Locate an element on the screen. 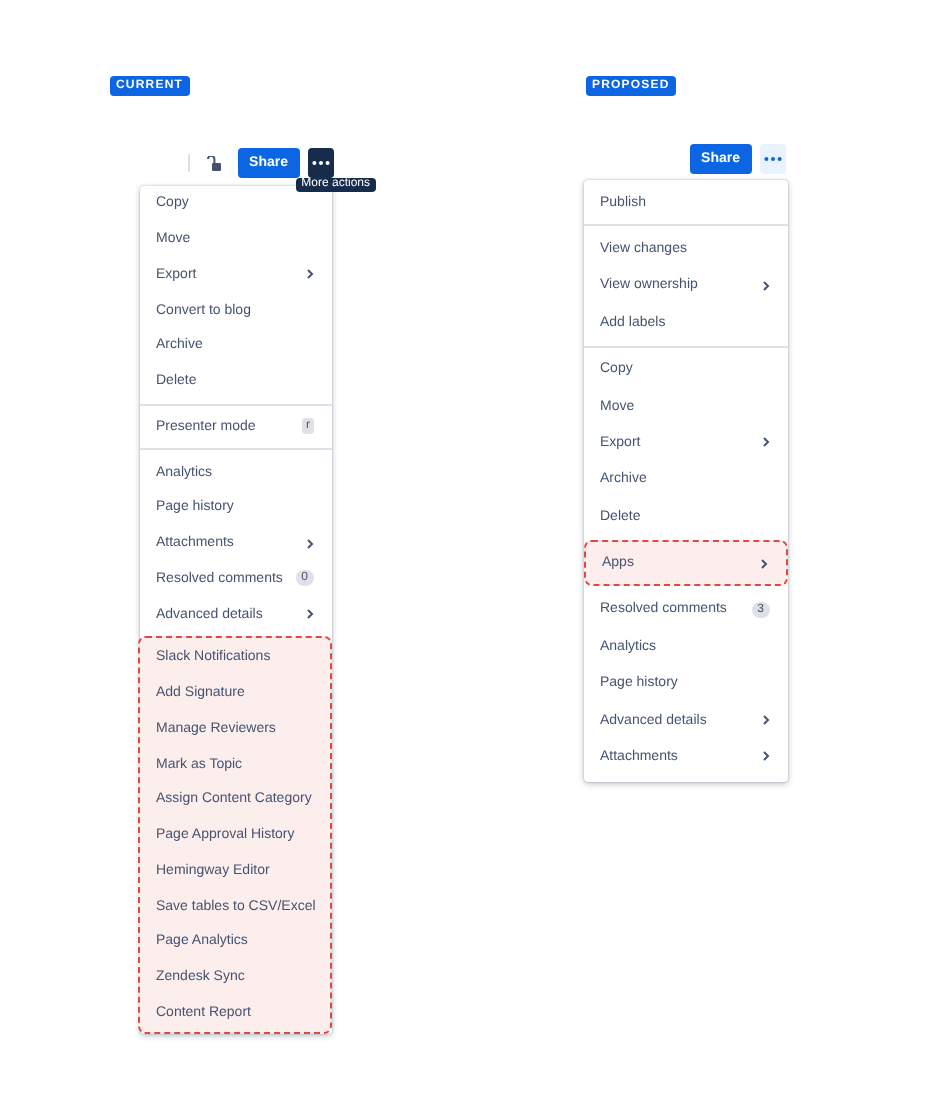  more-actions-button is located at coordinates (321, 163).